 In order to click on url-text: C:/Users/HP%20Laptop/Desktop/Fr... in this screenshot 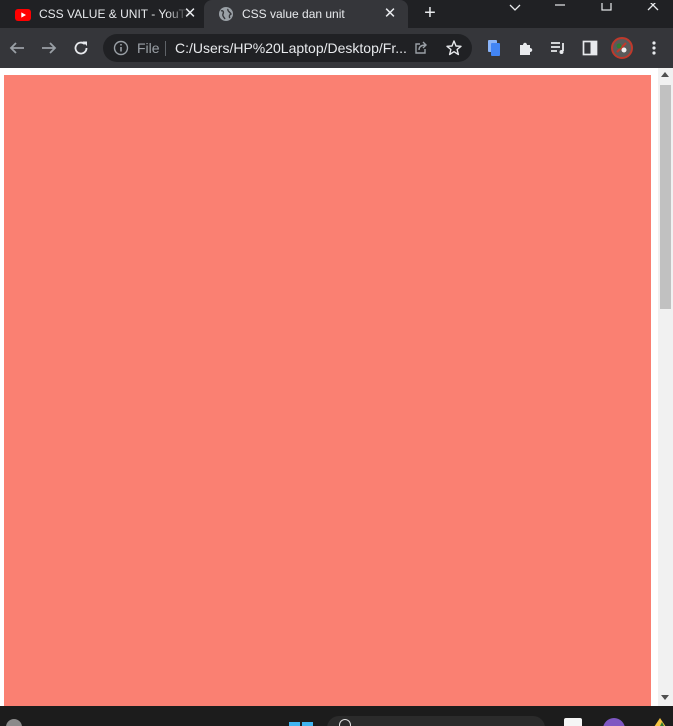, I will do `click(291, 48)`.